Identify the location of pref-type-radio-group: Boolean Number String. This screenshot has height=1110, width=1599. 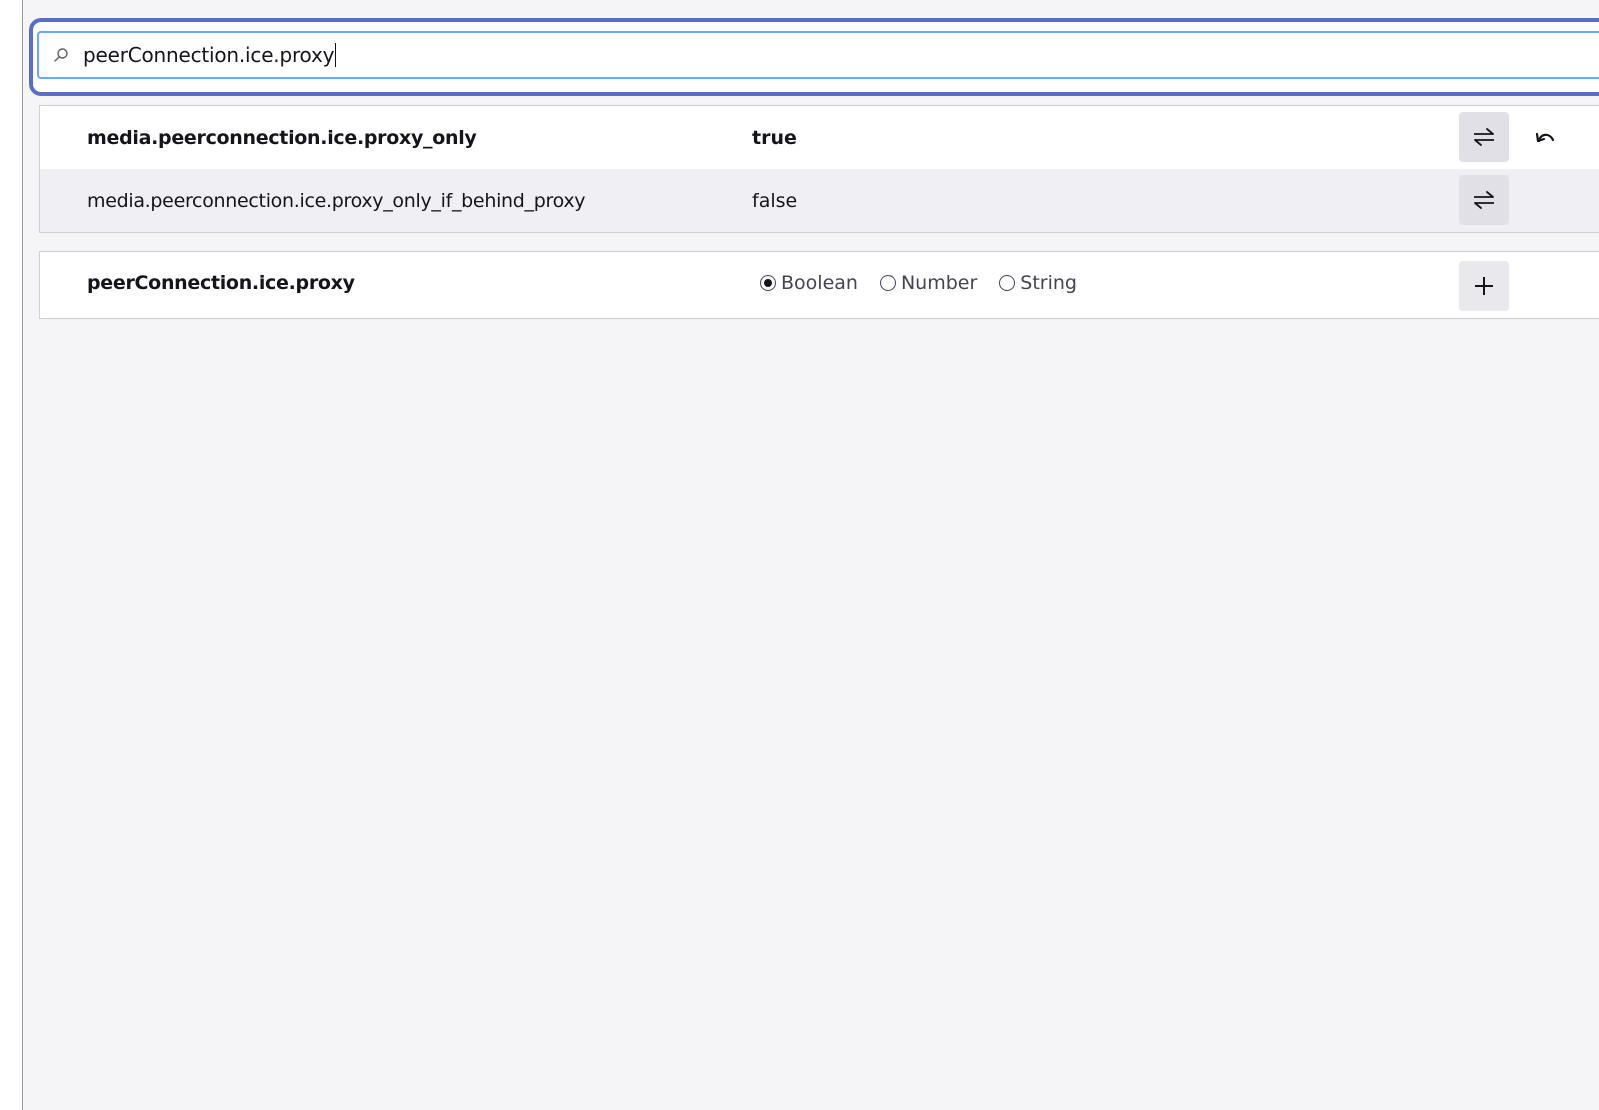
(929, 283).